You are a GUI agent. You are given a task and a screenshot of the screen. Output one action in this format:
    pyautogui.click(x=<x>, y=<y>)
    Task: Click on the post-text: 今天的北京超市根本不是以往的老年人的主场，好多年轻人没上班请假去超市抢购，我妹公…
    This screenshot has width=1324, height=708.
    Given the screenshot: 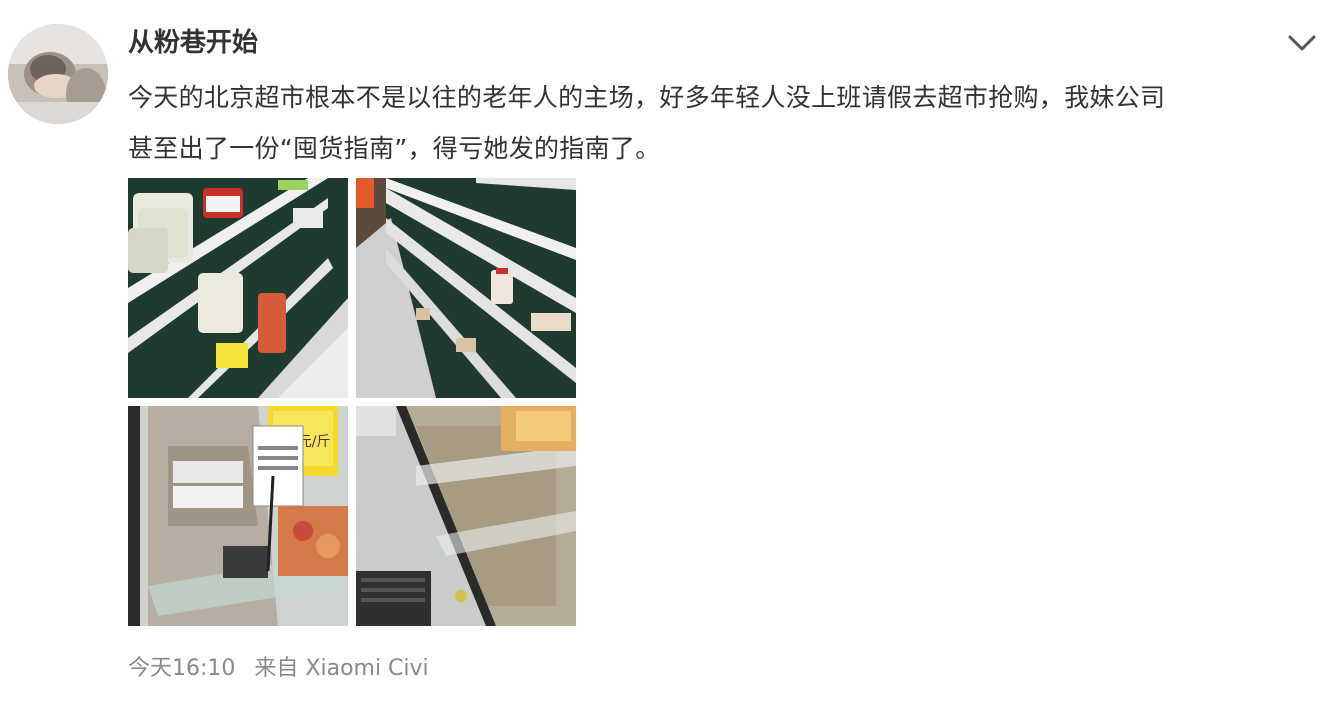 What is the action you would take?
    pyautogui.click(x=708, y=123)
    